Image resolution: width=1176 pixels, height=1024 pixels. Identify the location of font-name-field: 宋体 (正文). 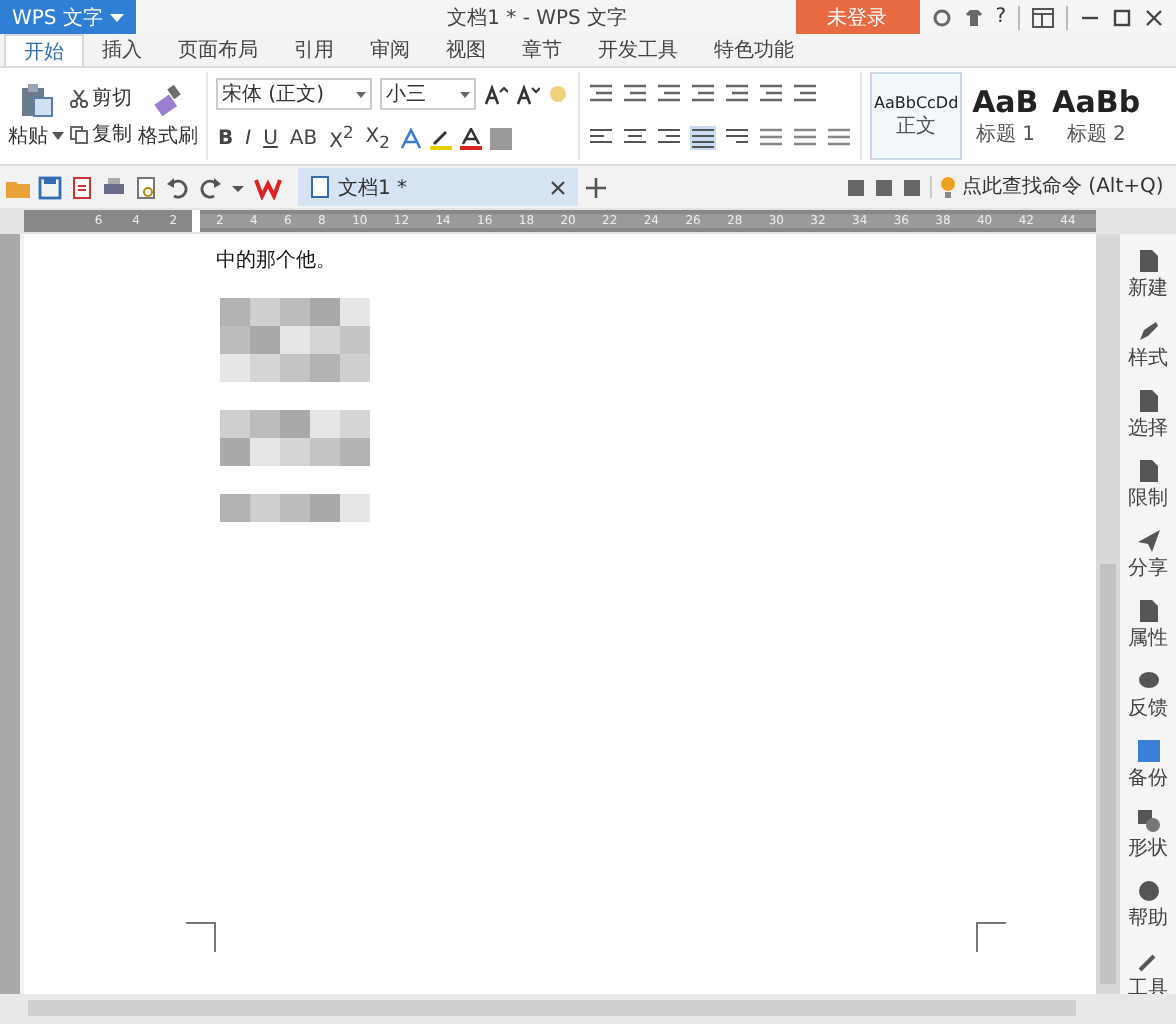
(294, 94).